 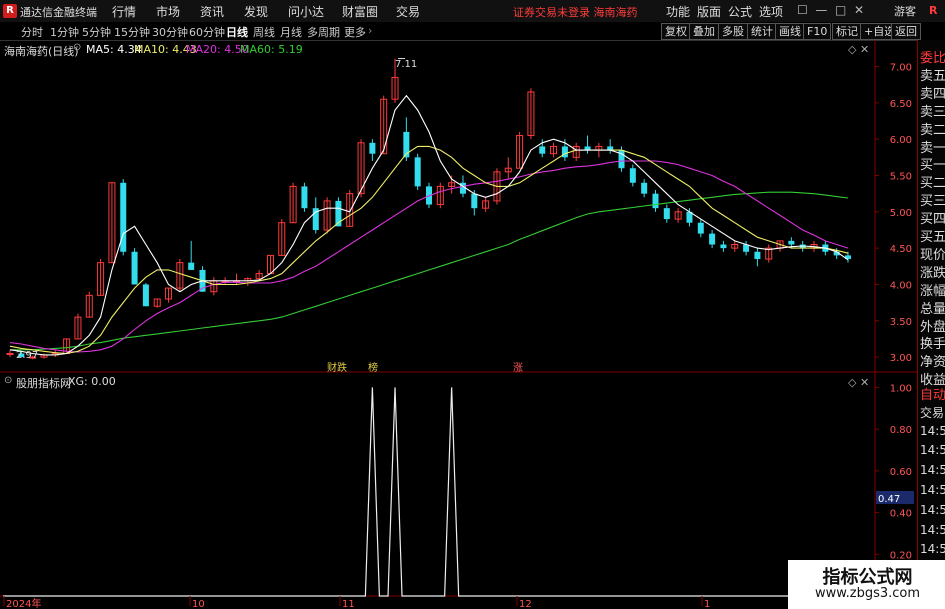 What do you see at coordinates (932, 166) in the screenshot?
I see `quote-field-label: 买一` at bounding box center [932, 166].